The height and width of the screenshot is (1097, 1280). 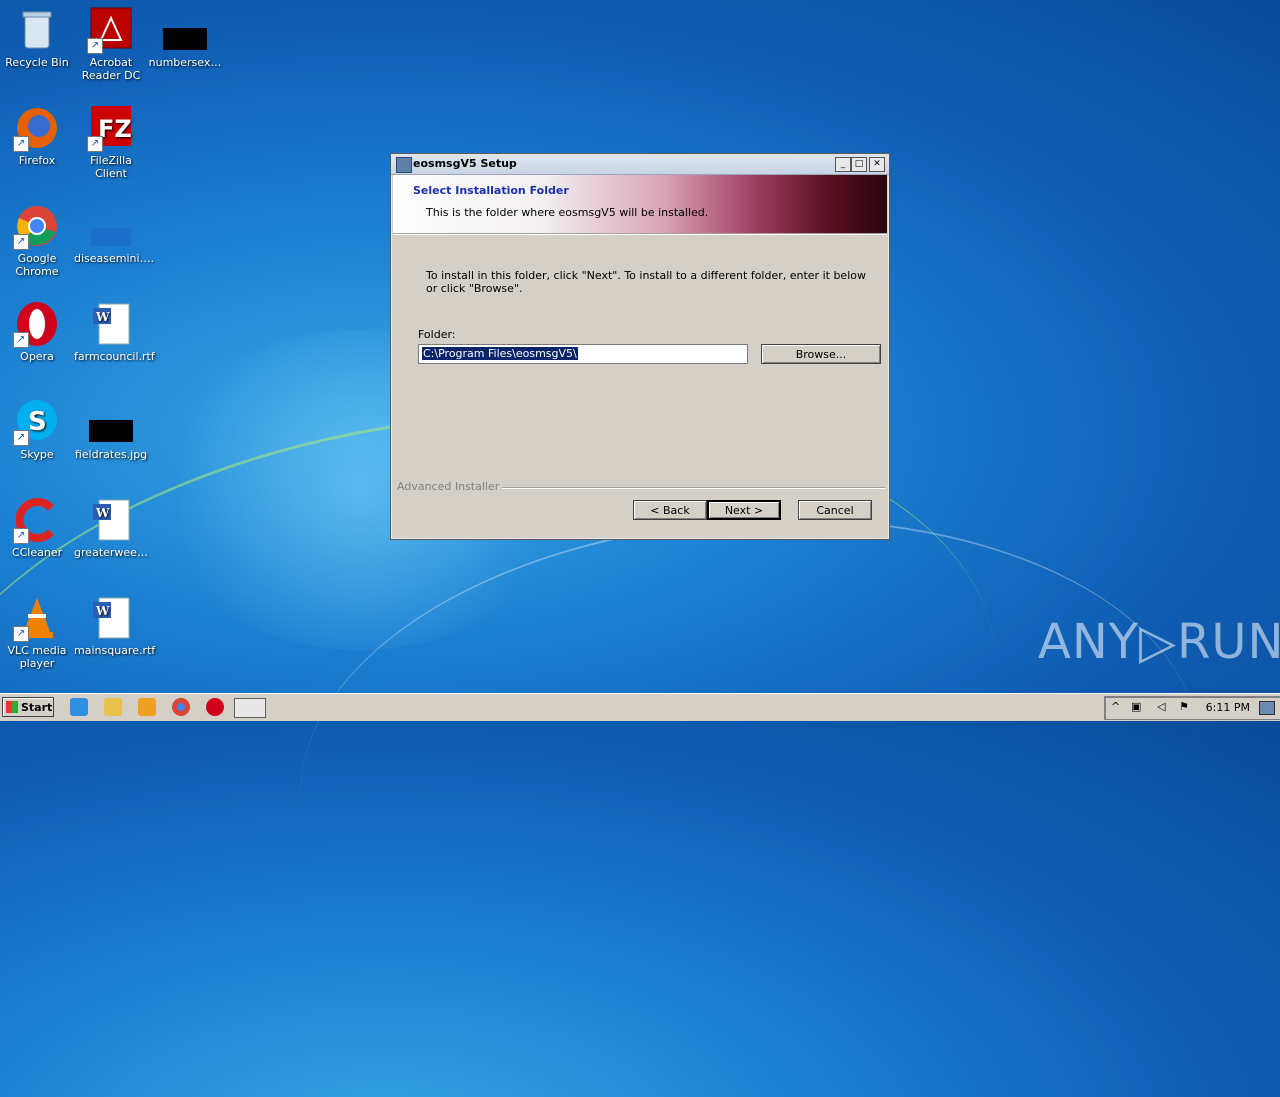 I want to click on folder-input: C:\Program Files\eosmsgV5\, so click(x=583, y=354).